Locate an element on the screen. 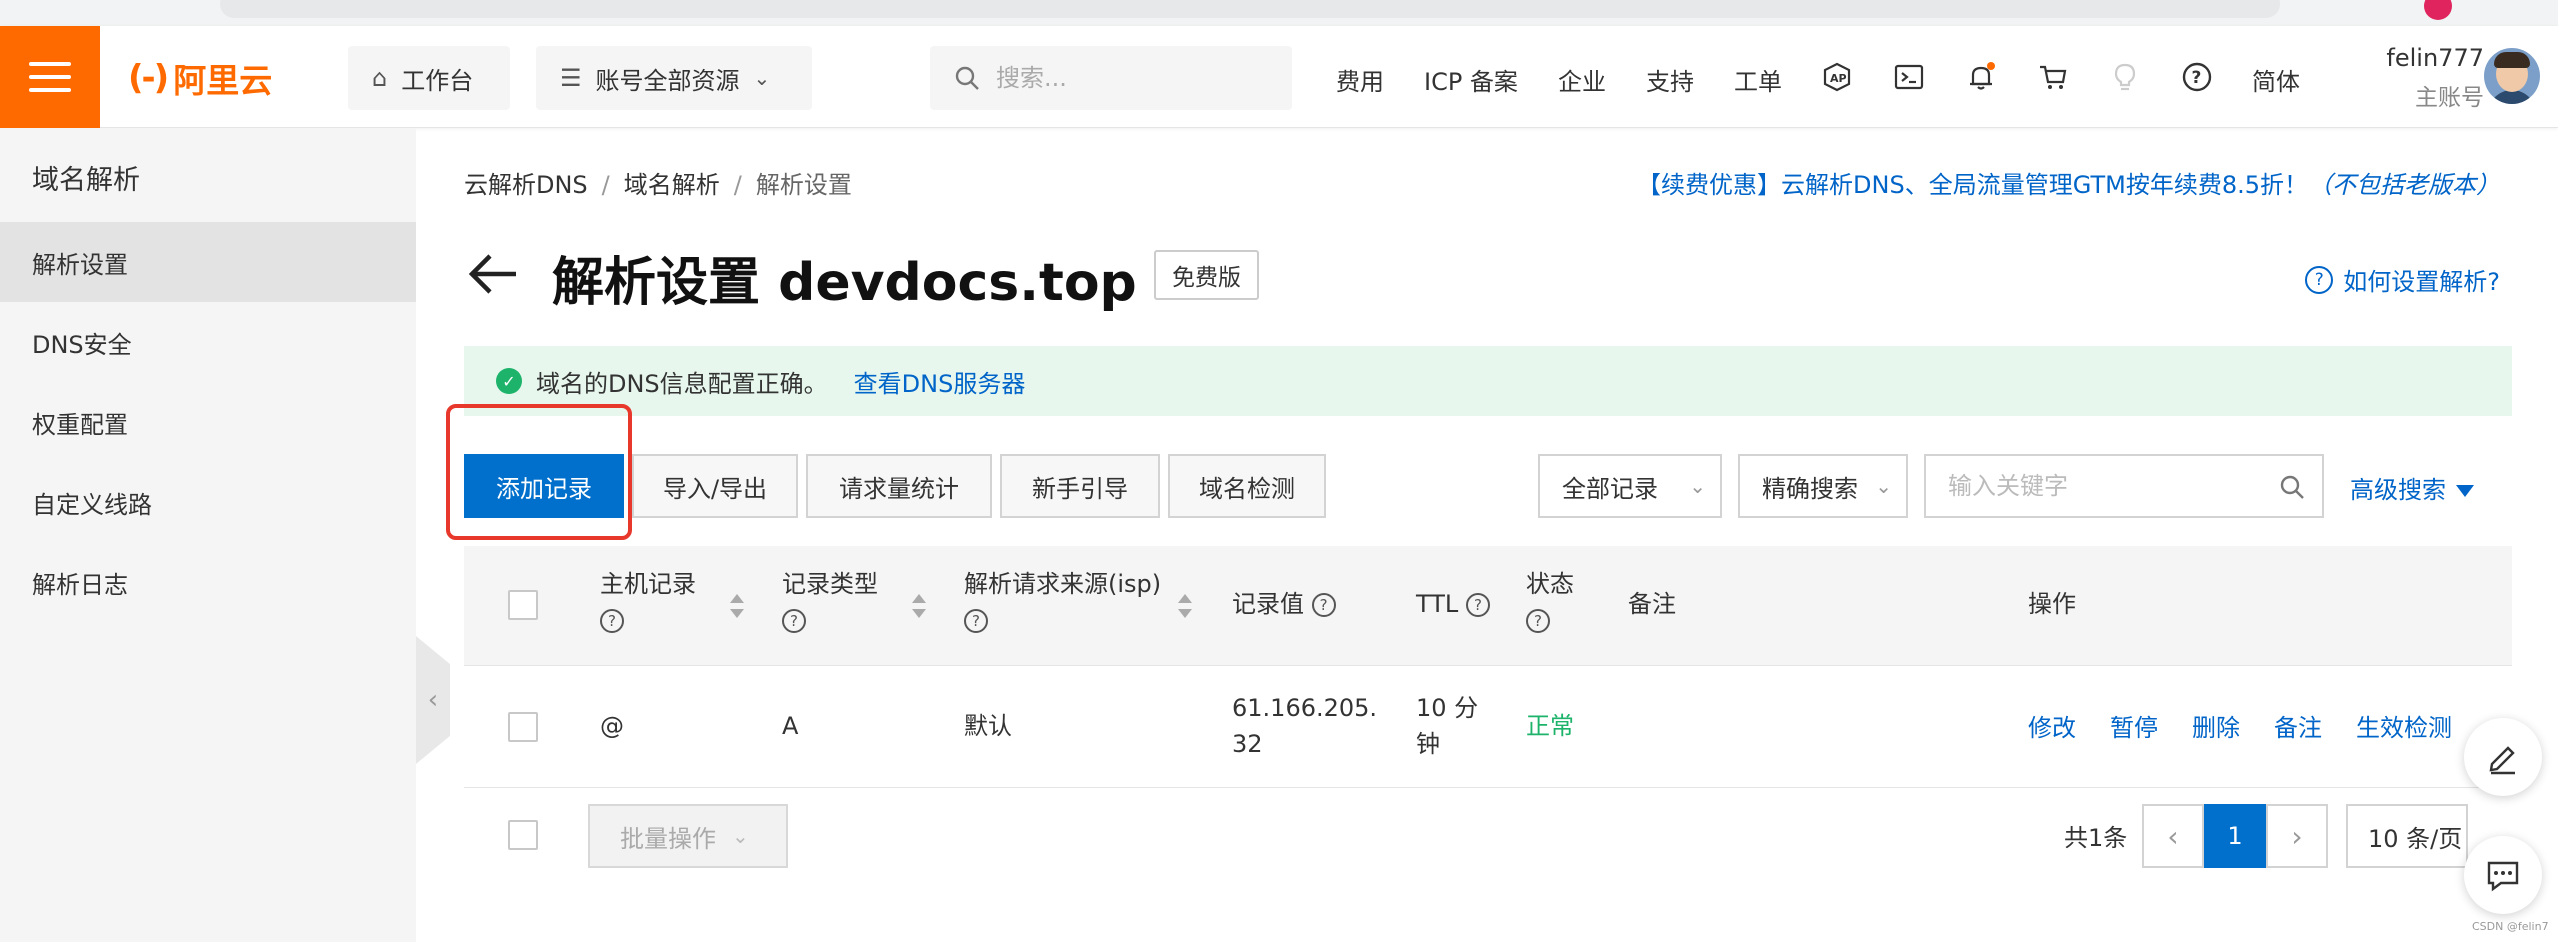  total-count: 共1条 is located at coordinates (2096, 838).